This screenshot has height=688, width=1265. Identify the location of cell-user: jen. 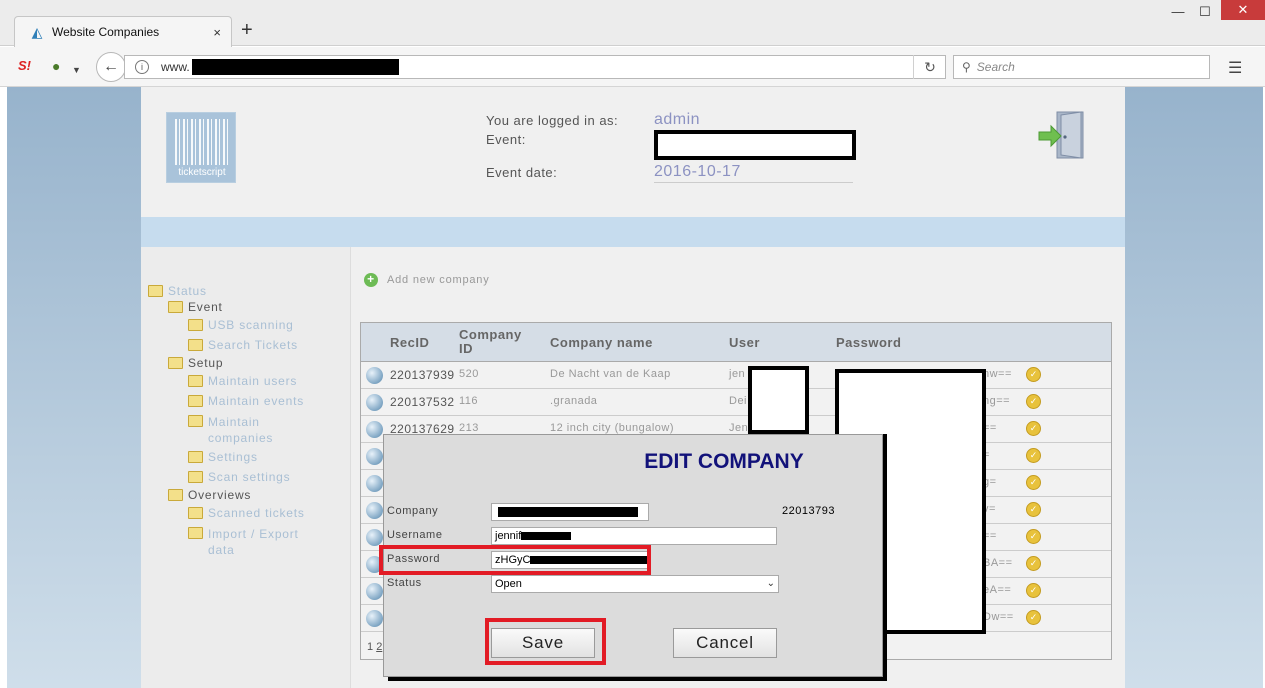
(737, 374).